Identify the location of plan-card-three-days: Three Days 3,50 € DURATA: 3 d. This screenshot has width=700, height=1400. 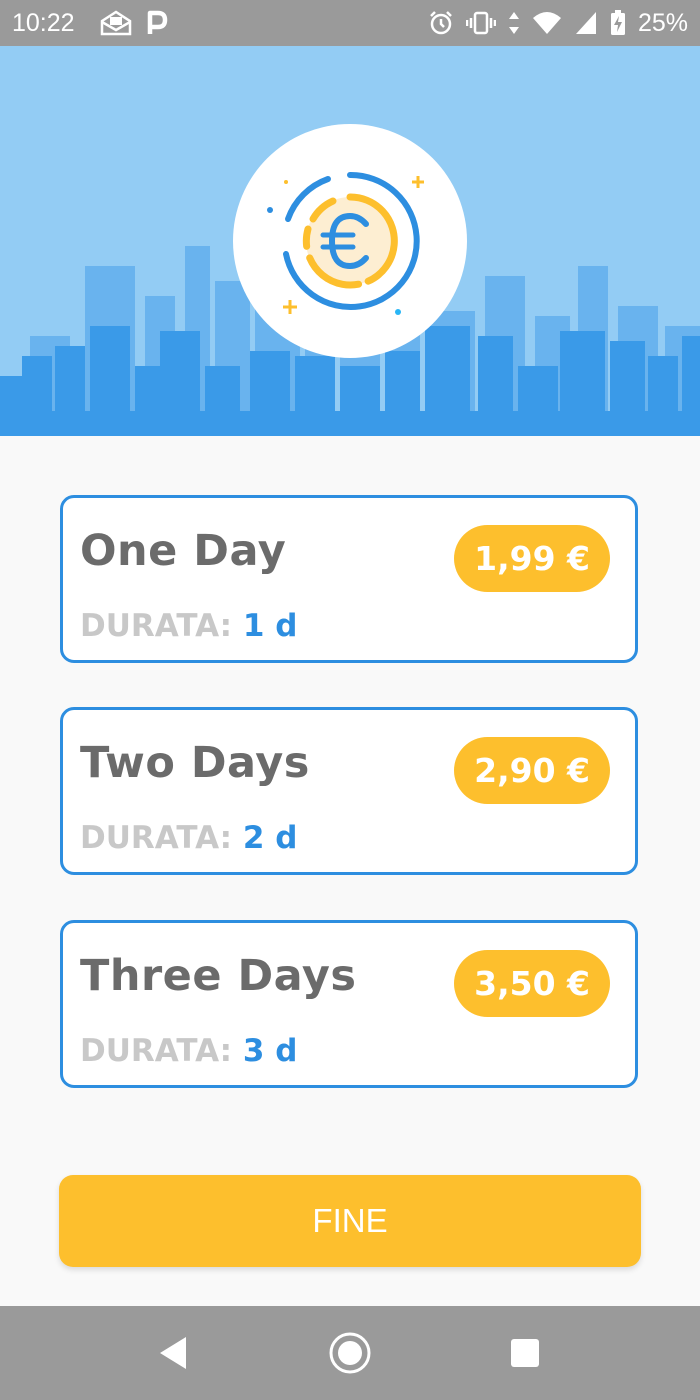
(349, 1004).